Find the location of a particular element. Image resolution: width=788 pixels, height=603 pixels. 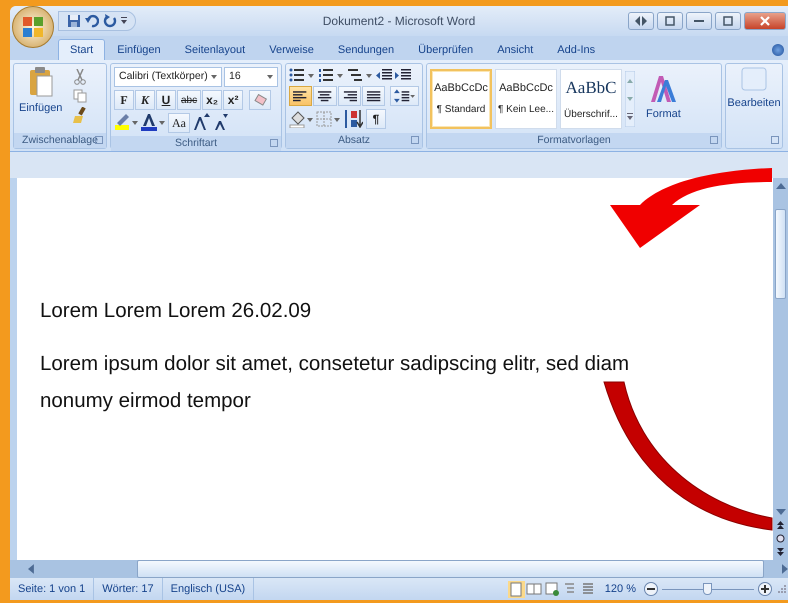

group-label: Zwischenablage is located at coordinates (60, 140).